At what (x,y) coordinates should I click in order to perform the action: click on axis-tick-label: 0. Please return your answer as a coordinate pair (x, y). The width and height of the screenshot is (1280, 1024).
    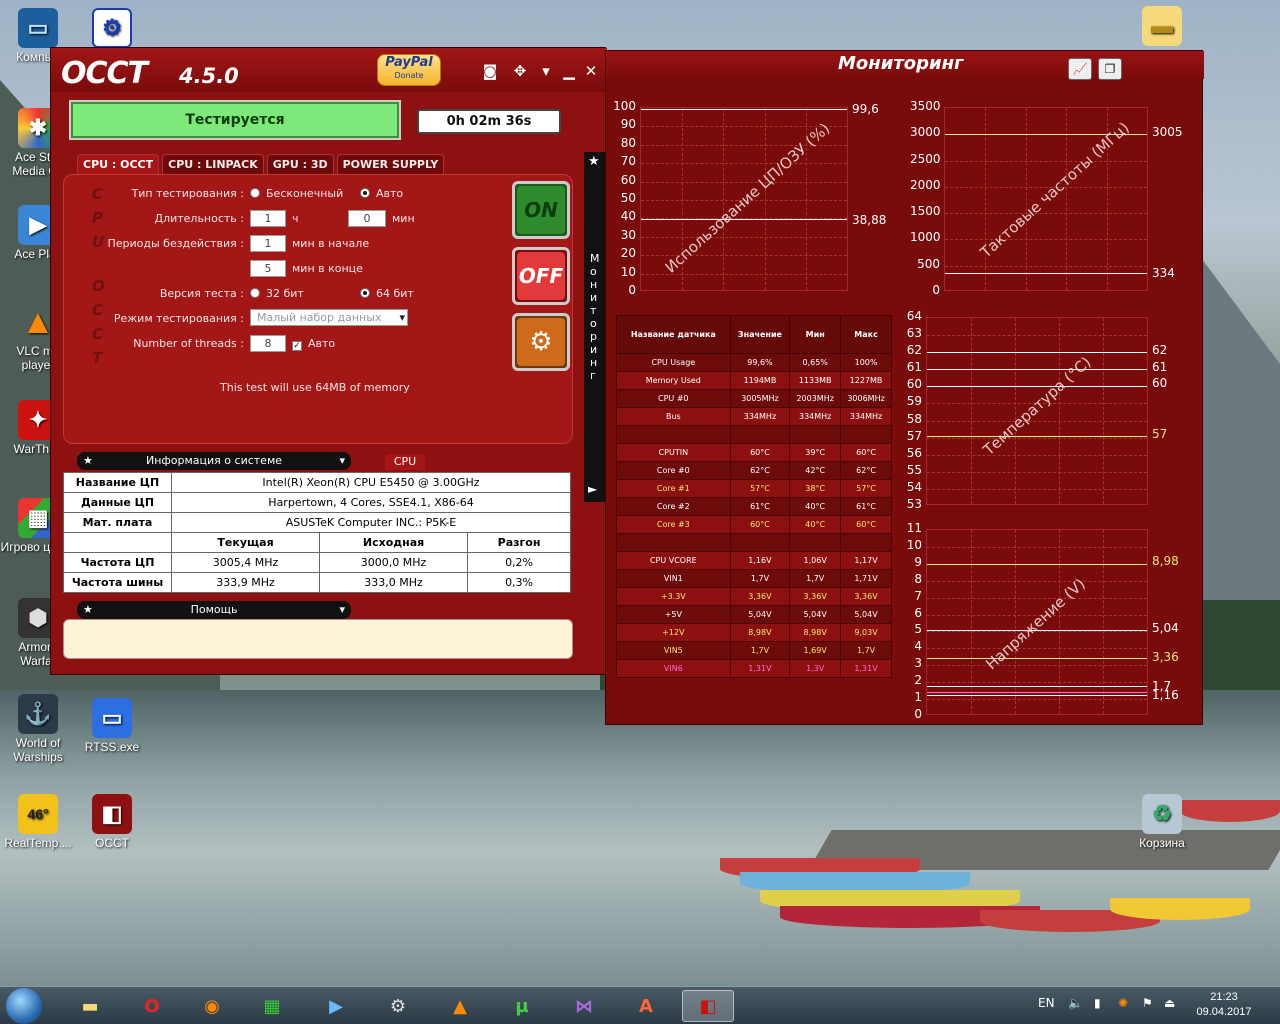
    Looking at the image, I should click on (936, 290).